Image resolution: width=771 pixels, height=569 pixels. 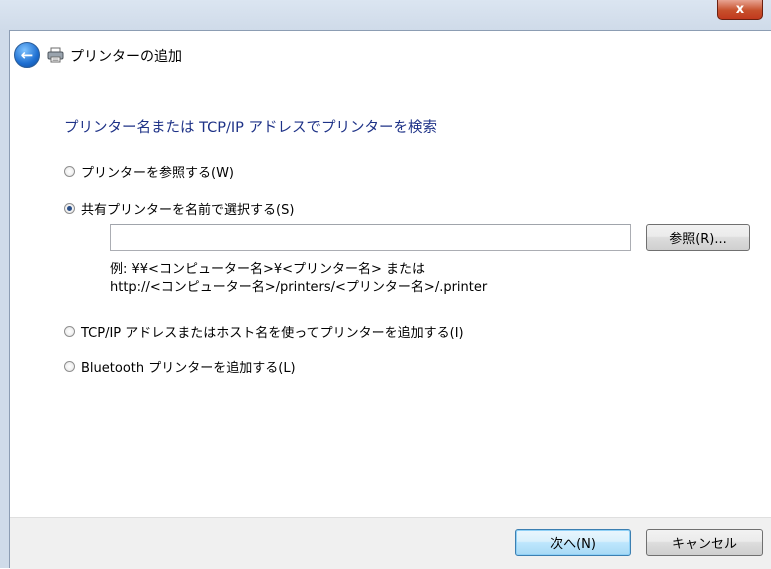 I want to click on close-button: x, so click(x=740, y=10).